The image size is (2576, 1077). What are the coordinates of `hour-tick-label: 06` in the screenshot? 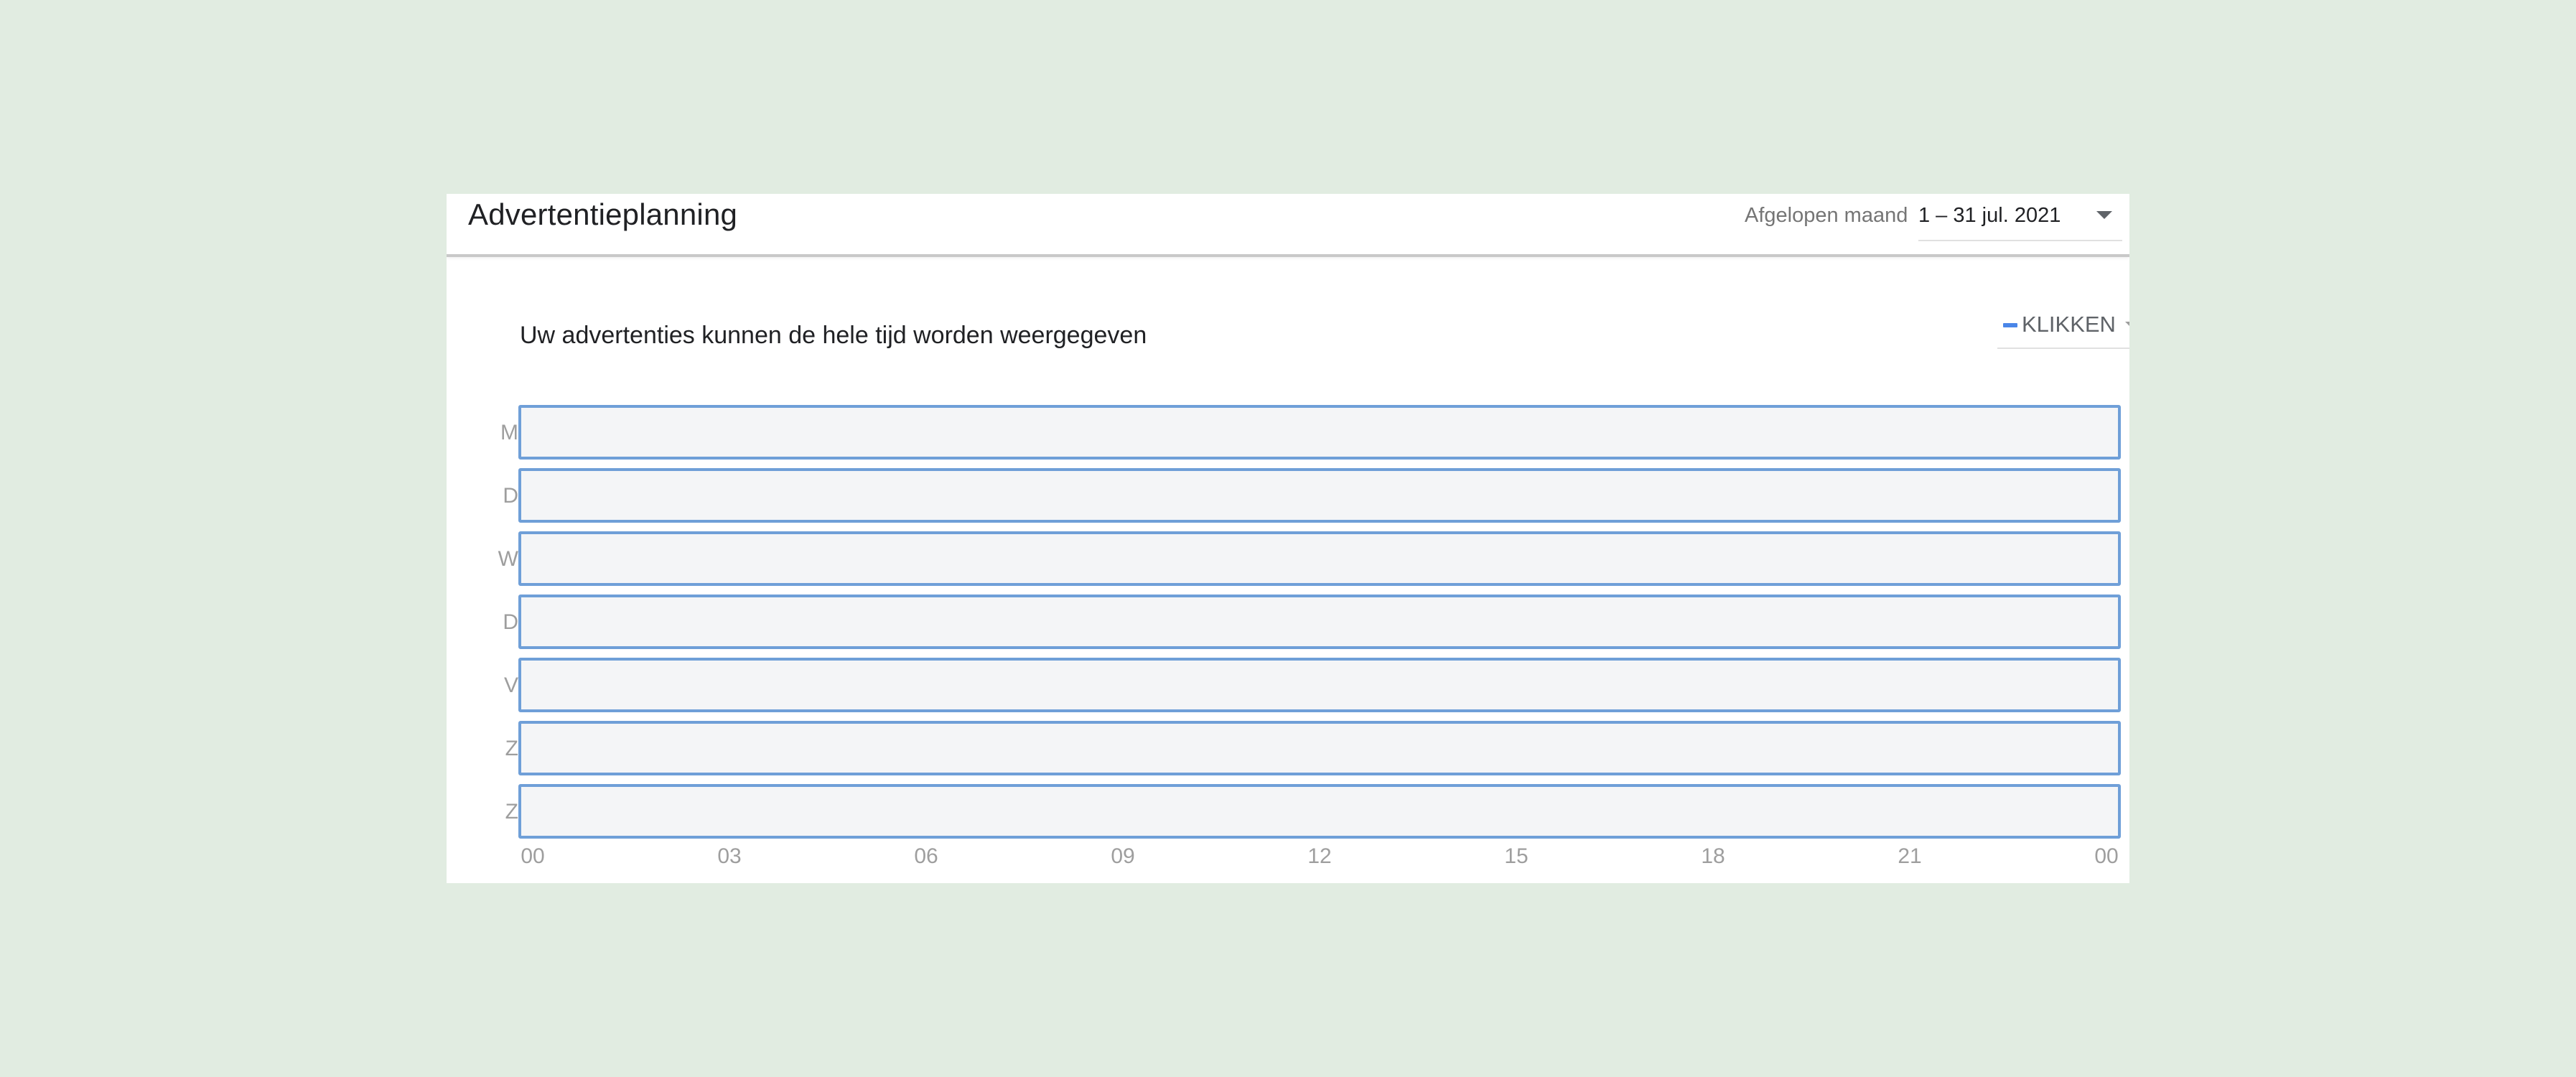 It's located at (926, 856).